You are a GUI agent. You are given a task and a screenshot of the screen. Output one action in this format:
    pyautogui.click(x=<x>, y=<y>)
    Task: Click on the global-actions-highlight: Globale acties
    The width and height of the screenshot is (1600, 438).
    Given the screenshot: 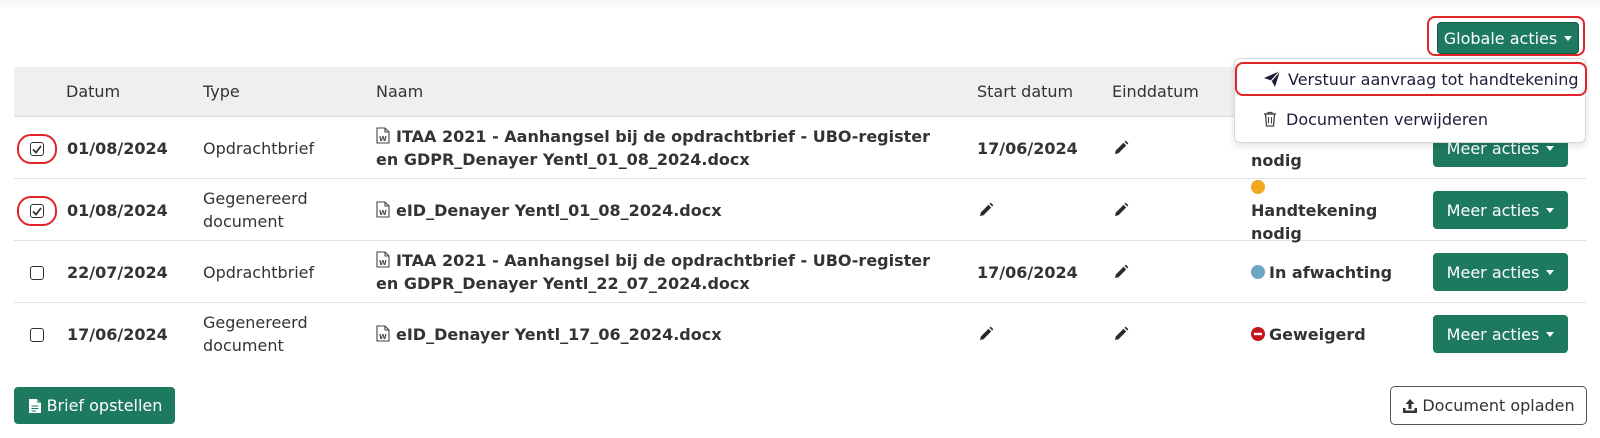 What is the action you would take?
    pyautogui.click(x=1506, y=36)
    